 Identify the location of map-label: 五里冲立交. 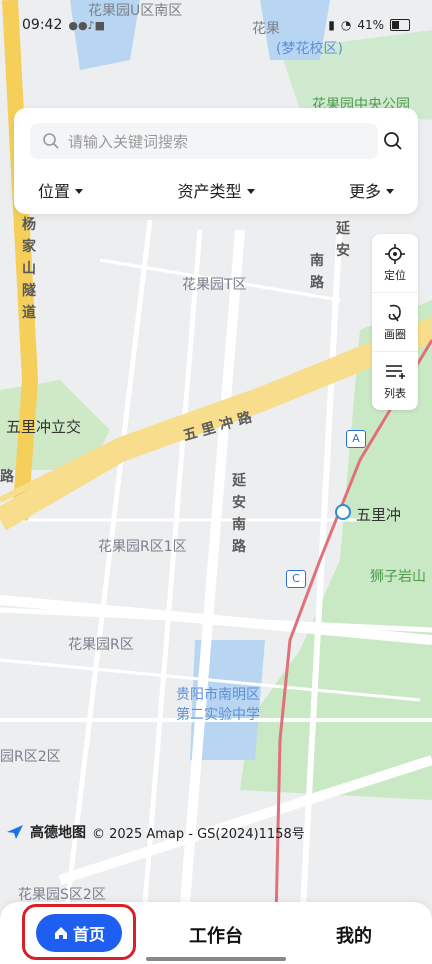
(44, 427).